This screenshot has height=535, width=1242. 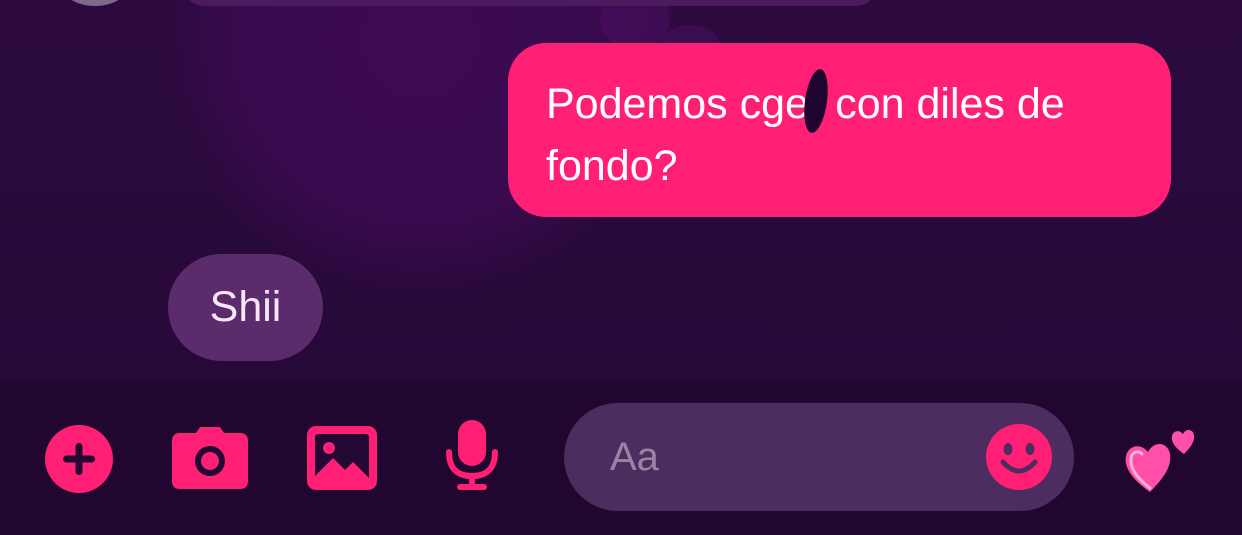 I want to click on two-hearts-icon, so click(x=1160, y=460).